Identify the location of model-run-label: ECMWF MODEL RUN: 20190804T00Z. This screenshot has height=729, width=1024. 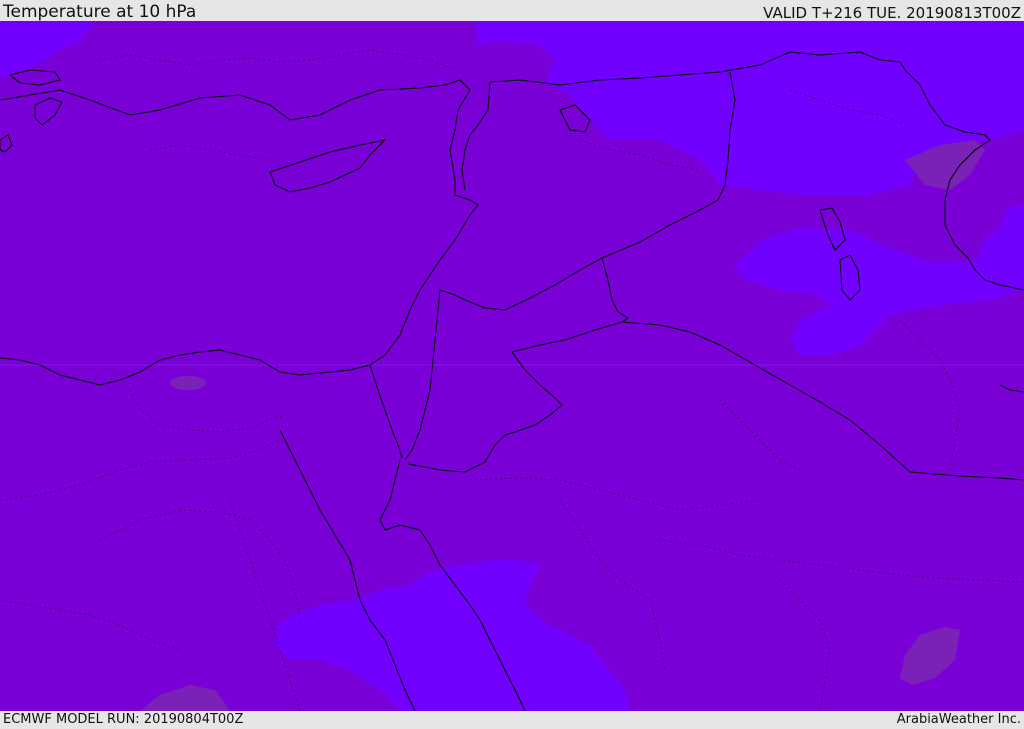
(123, 719).